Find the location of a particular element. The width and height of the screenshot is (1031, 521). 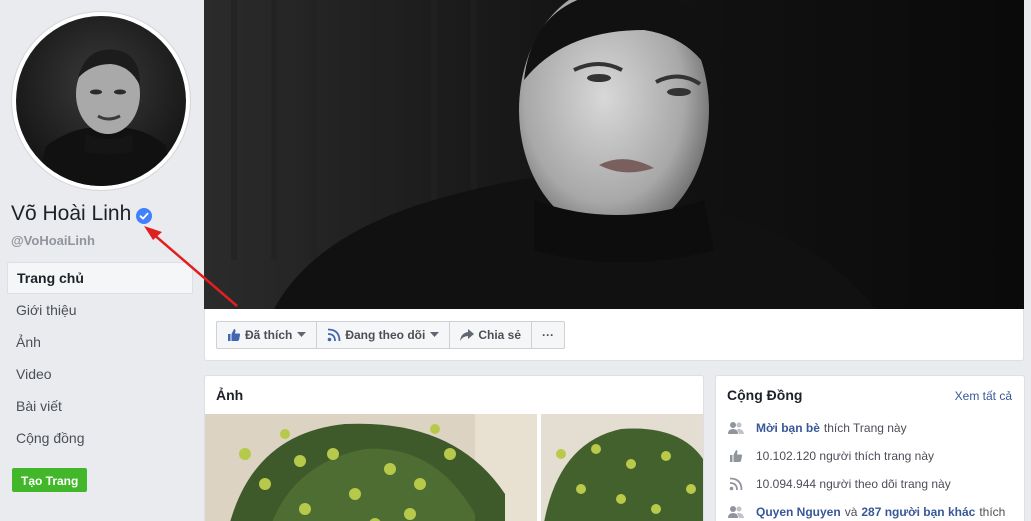

verified-badge-icon is located at coordinates (144, 215).